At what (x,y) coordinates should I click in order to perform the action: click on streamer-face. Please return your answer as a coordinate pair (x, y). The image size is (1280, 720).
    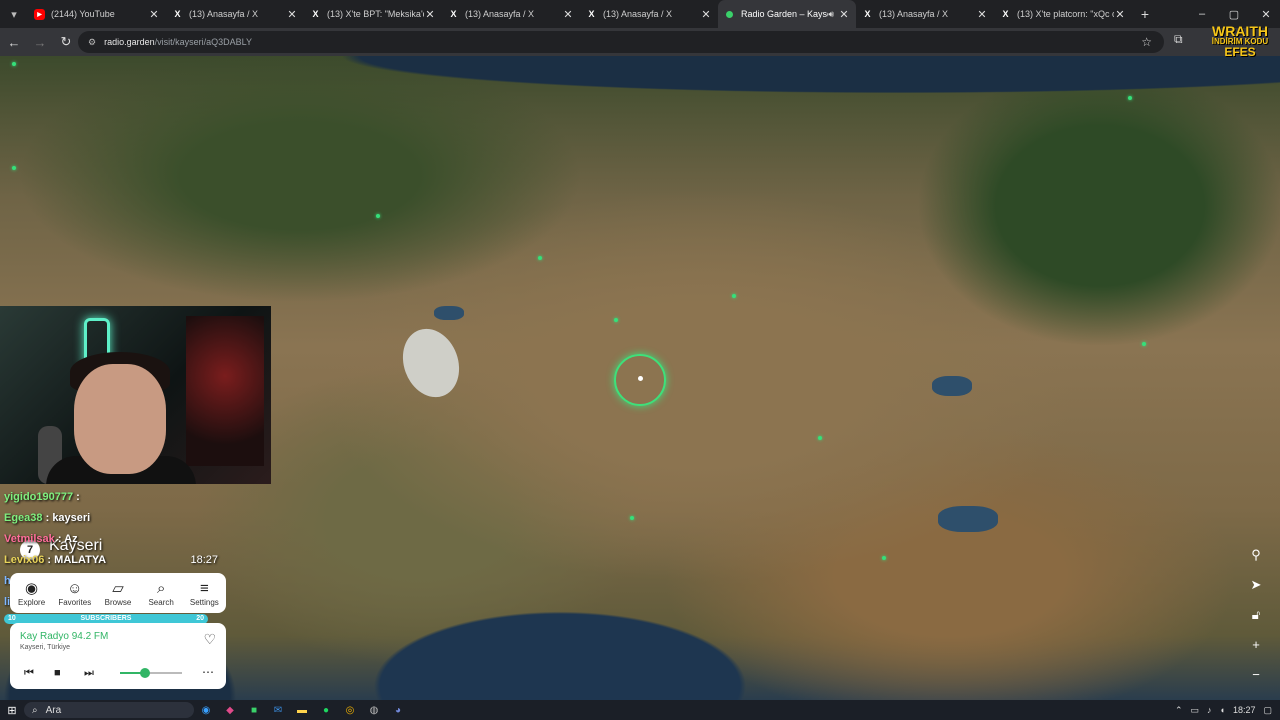
    Looking at the image, I should click on (120, 419).